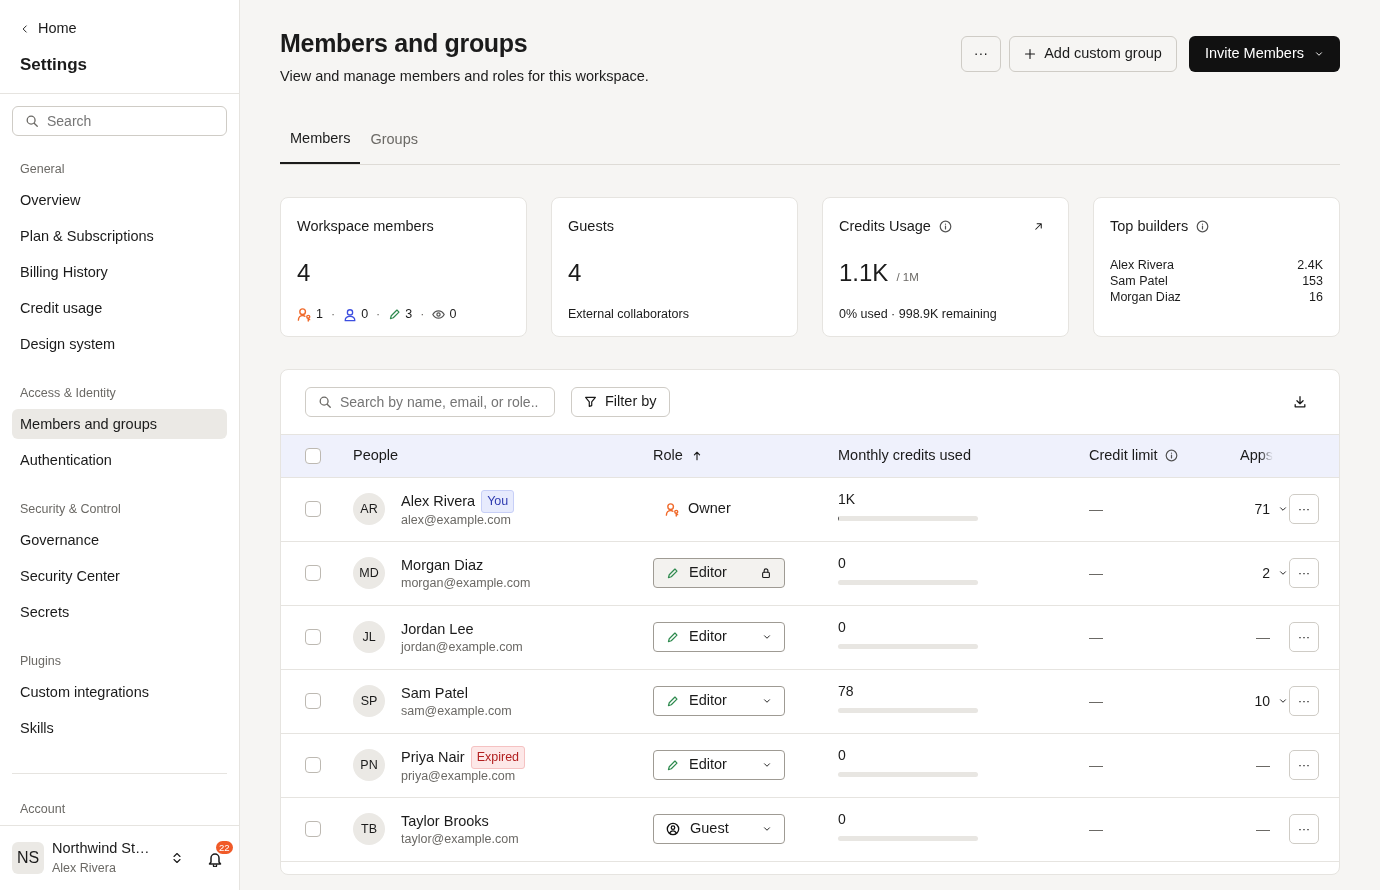 This screenshot has height=890, width=1380. Describe the element at coordinates (1310, 265) in the screenshot. I see `builder-credits: 2.4K` at that location.